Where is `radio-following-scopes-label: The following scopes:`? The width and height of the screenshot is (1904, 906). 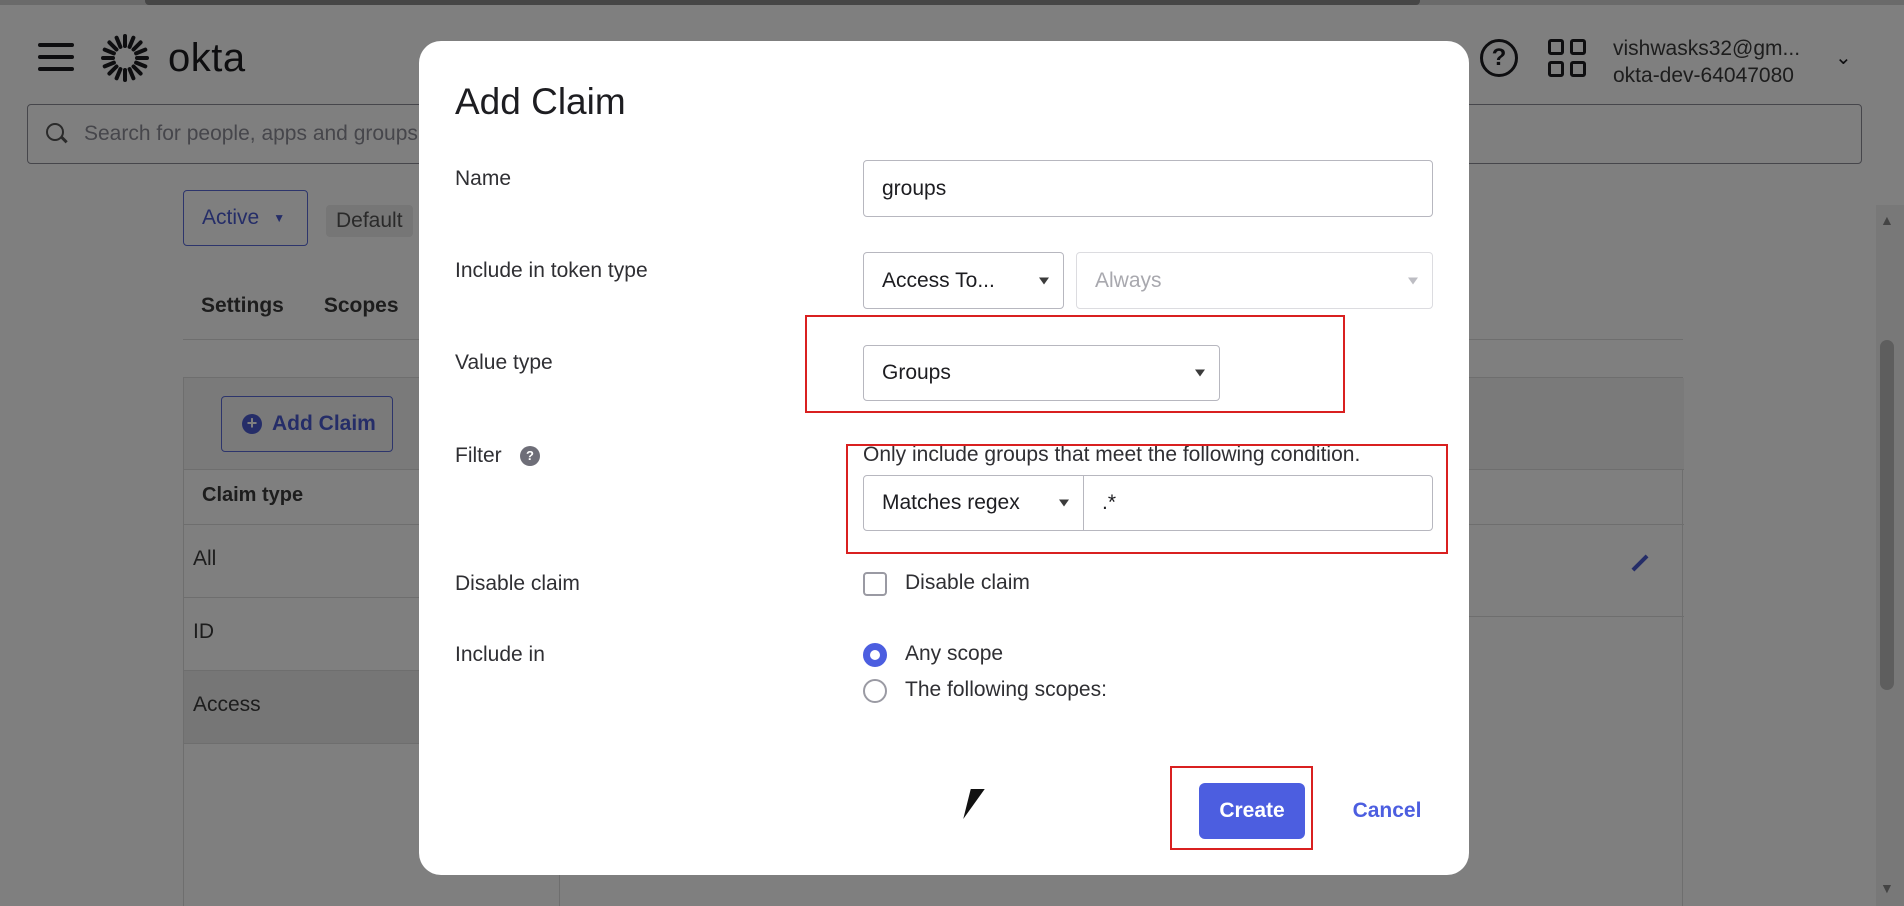 radio-following-scopes-label: The following scopes: is located at coordinates (1006, 690).